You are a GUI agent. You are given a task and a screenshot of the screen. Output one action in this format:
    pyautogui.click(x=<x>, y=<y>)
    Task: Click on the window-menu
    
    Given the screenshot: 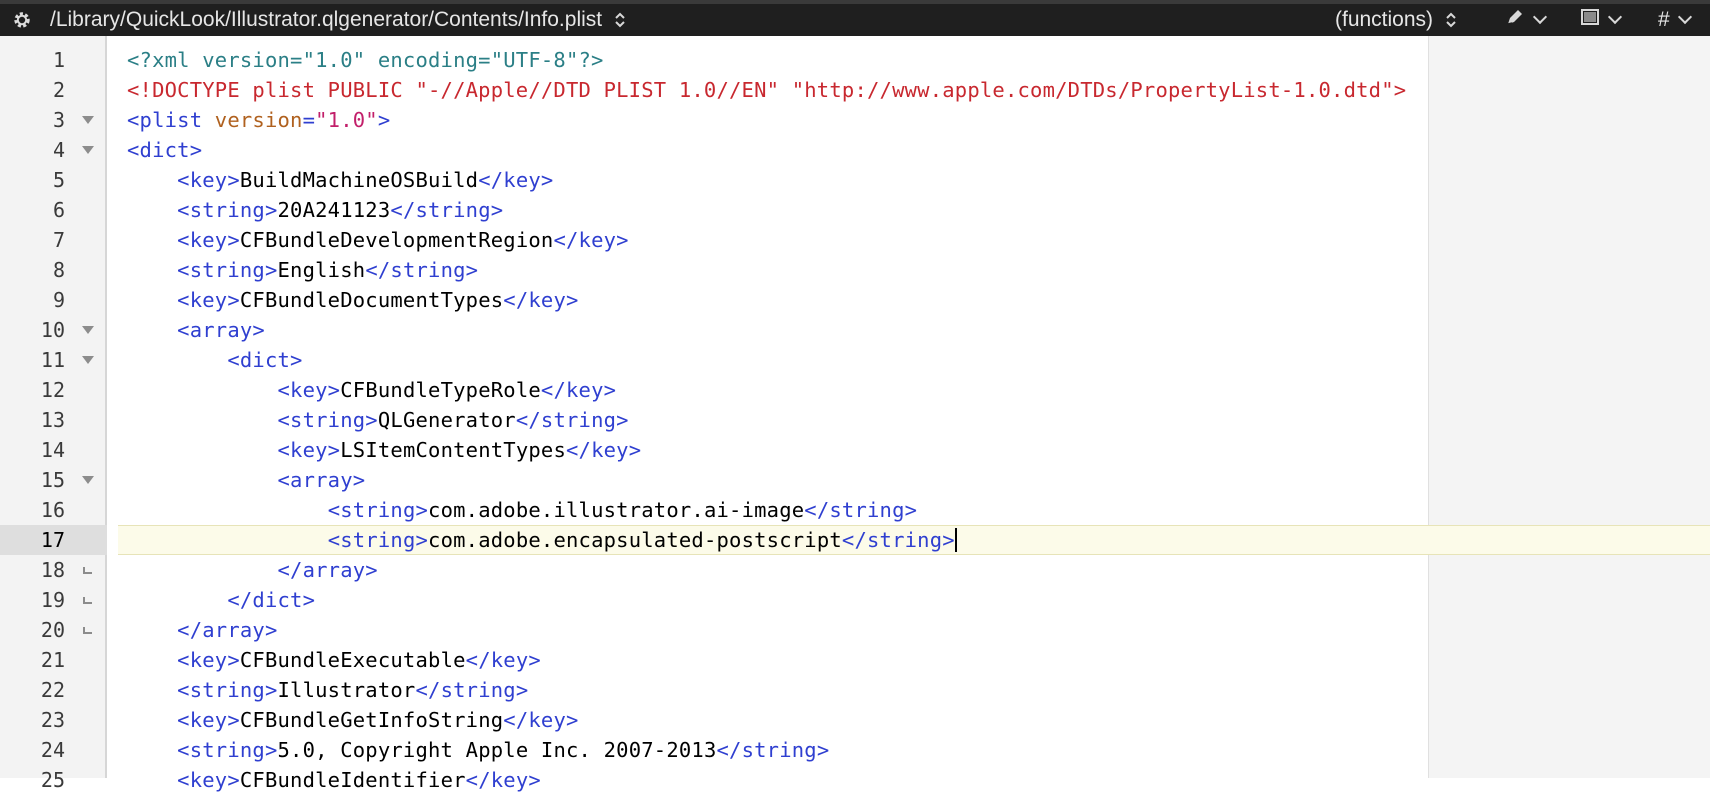 What is the action you would take?
    pyautogui.click(x=1601, y=20)
    